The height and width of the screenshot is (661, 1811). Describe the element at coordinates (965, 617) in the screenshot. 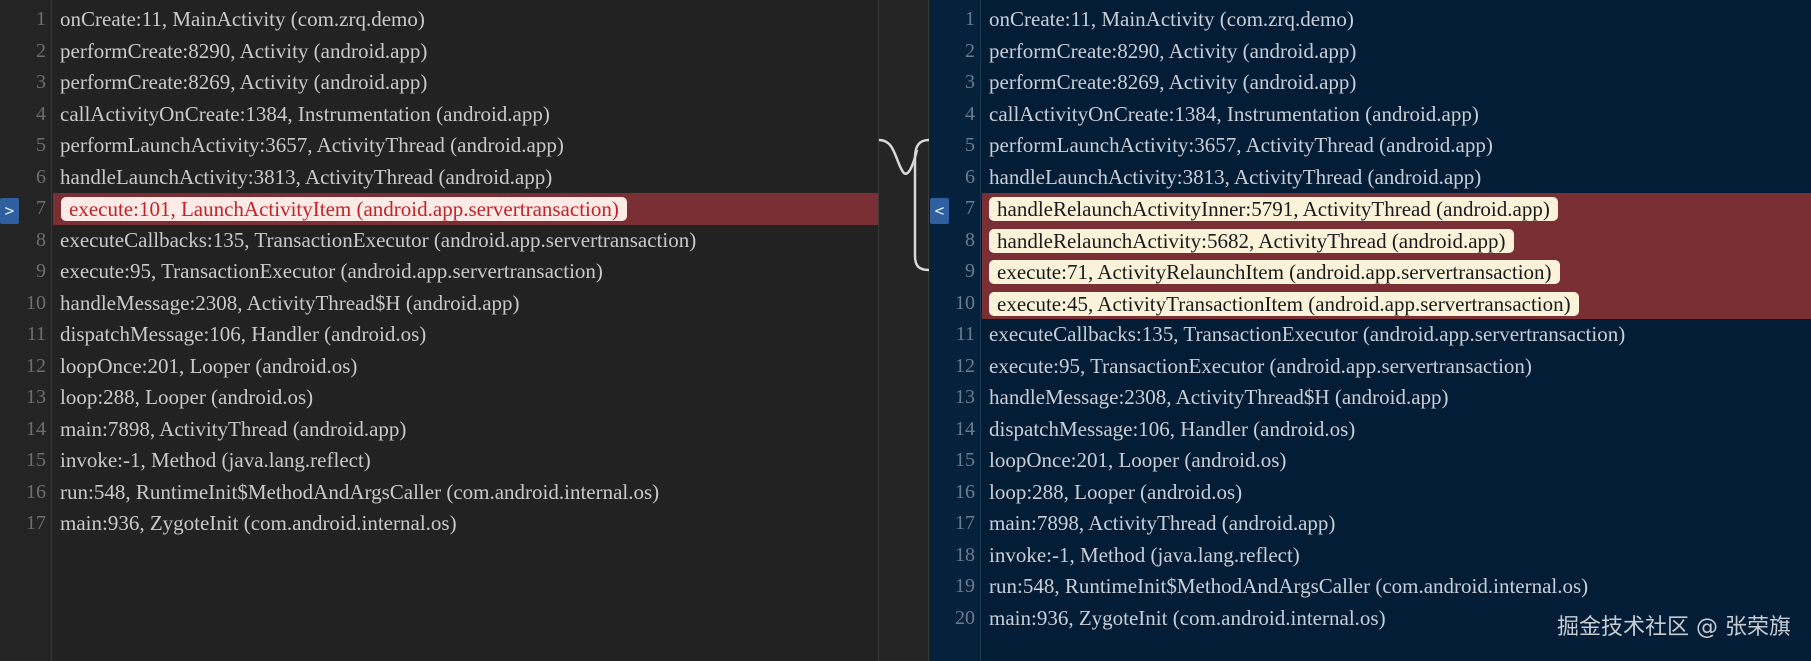

I see `line-number: 20` at that location.